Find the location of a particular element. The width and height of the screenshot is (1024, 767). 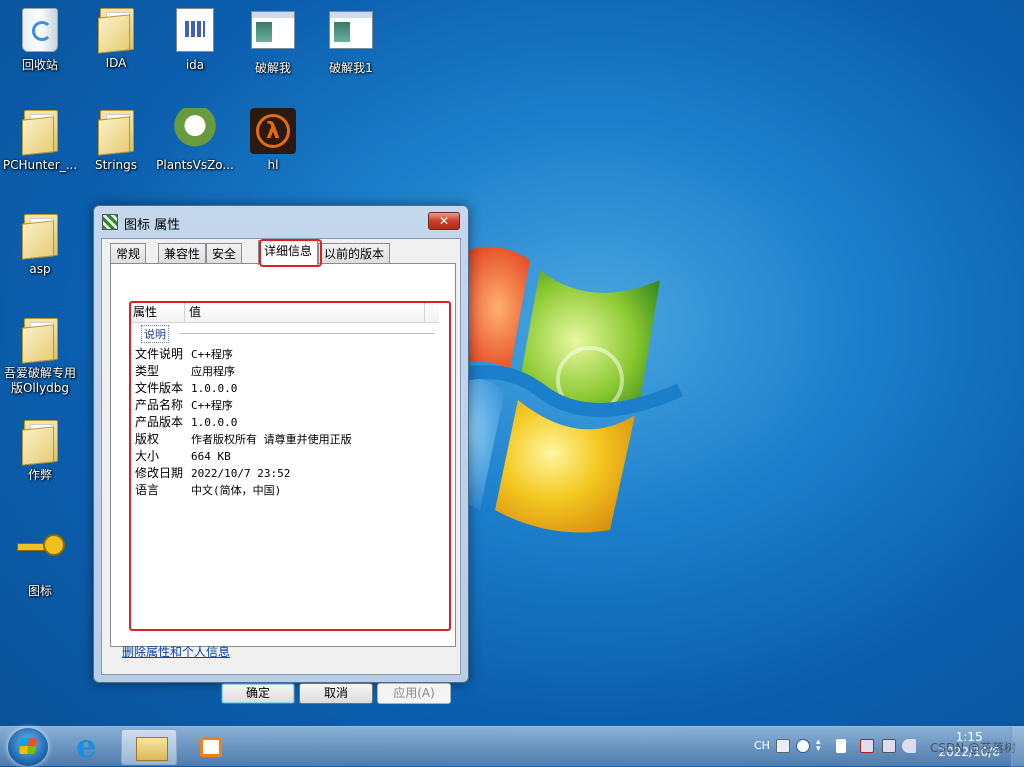

desktop-icon-ollydbg: 吾爱破解专用 版Ollydbg is located at coordinates (40, 356).